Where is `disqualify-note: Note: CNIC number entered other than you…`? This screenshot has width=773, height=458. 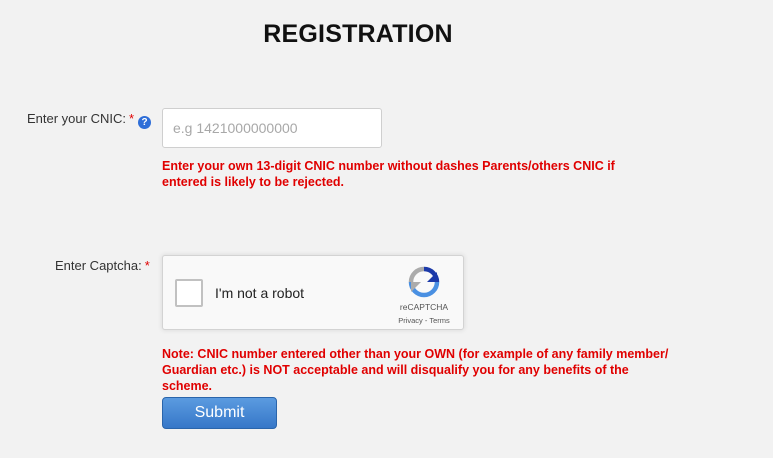
disqualify-note: Note: CNIC number entered other than you… is located at coordinates (415, 370).